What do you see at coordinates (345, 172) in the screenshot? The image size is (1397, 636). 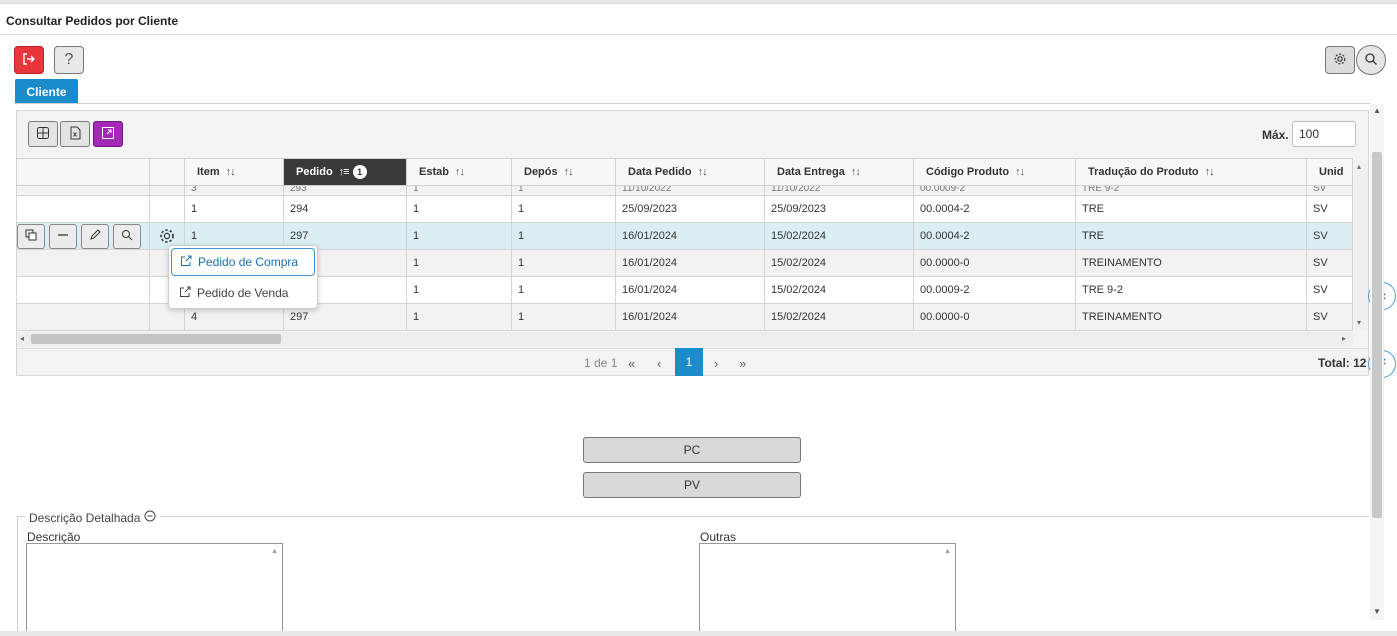 I see `col-pedido: Pedido ↑≡ 1` at bounding box center [345, 172].